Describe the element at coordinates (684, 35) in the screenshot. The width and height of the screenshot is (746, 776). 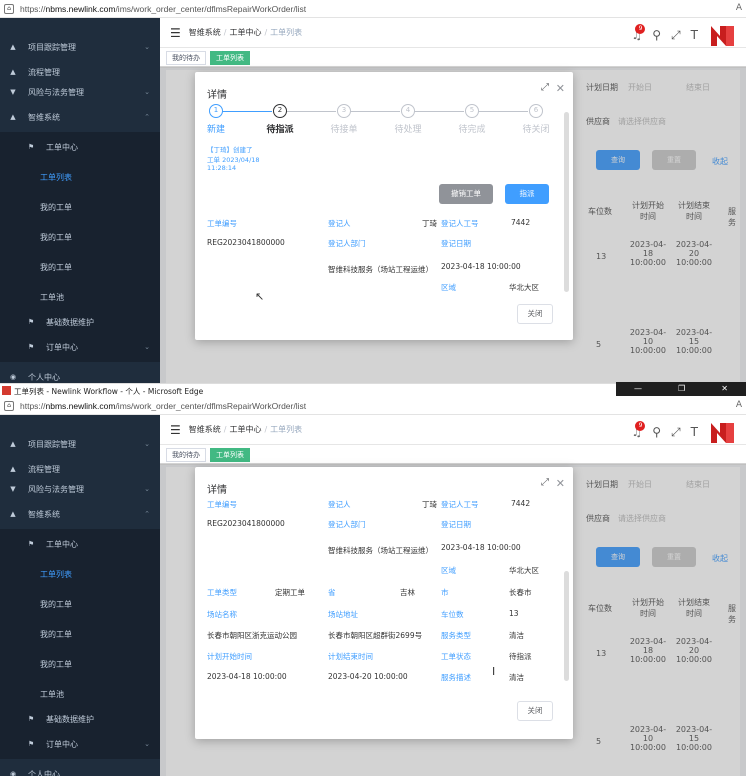
I see `top-icons: ♫ 9 ⚲ ⤢ T` at that location.